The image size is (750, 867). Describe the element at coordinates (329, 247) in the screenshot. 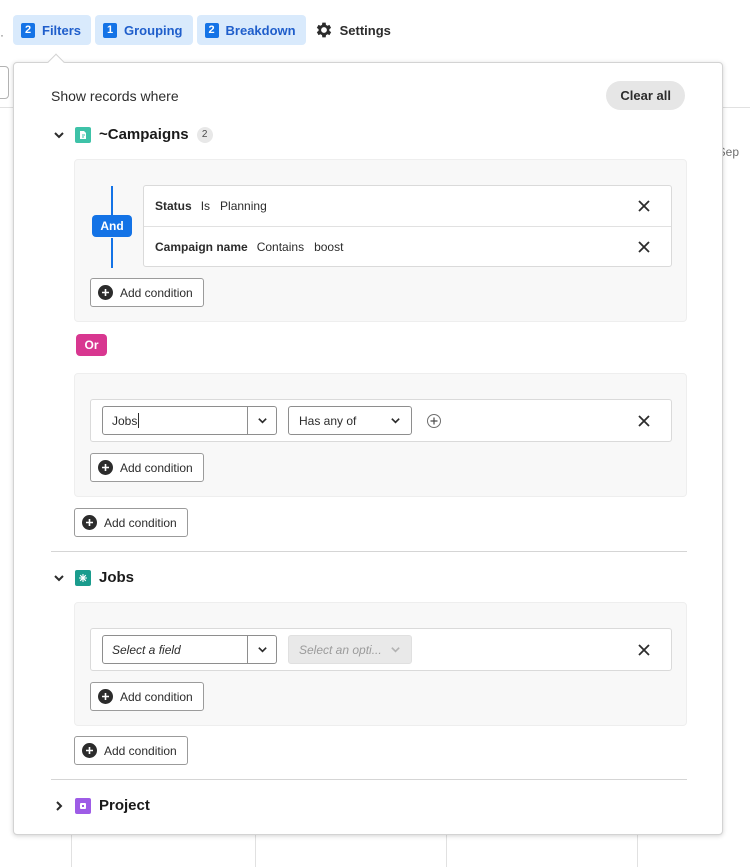

I see `condition-value: boost` at that location.